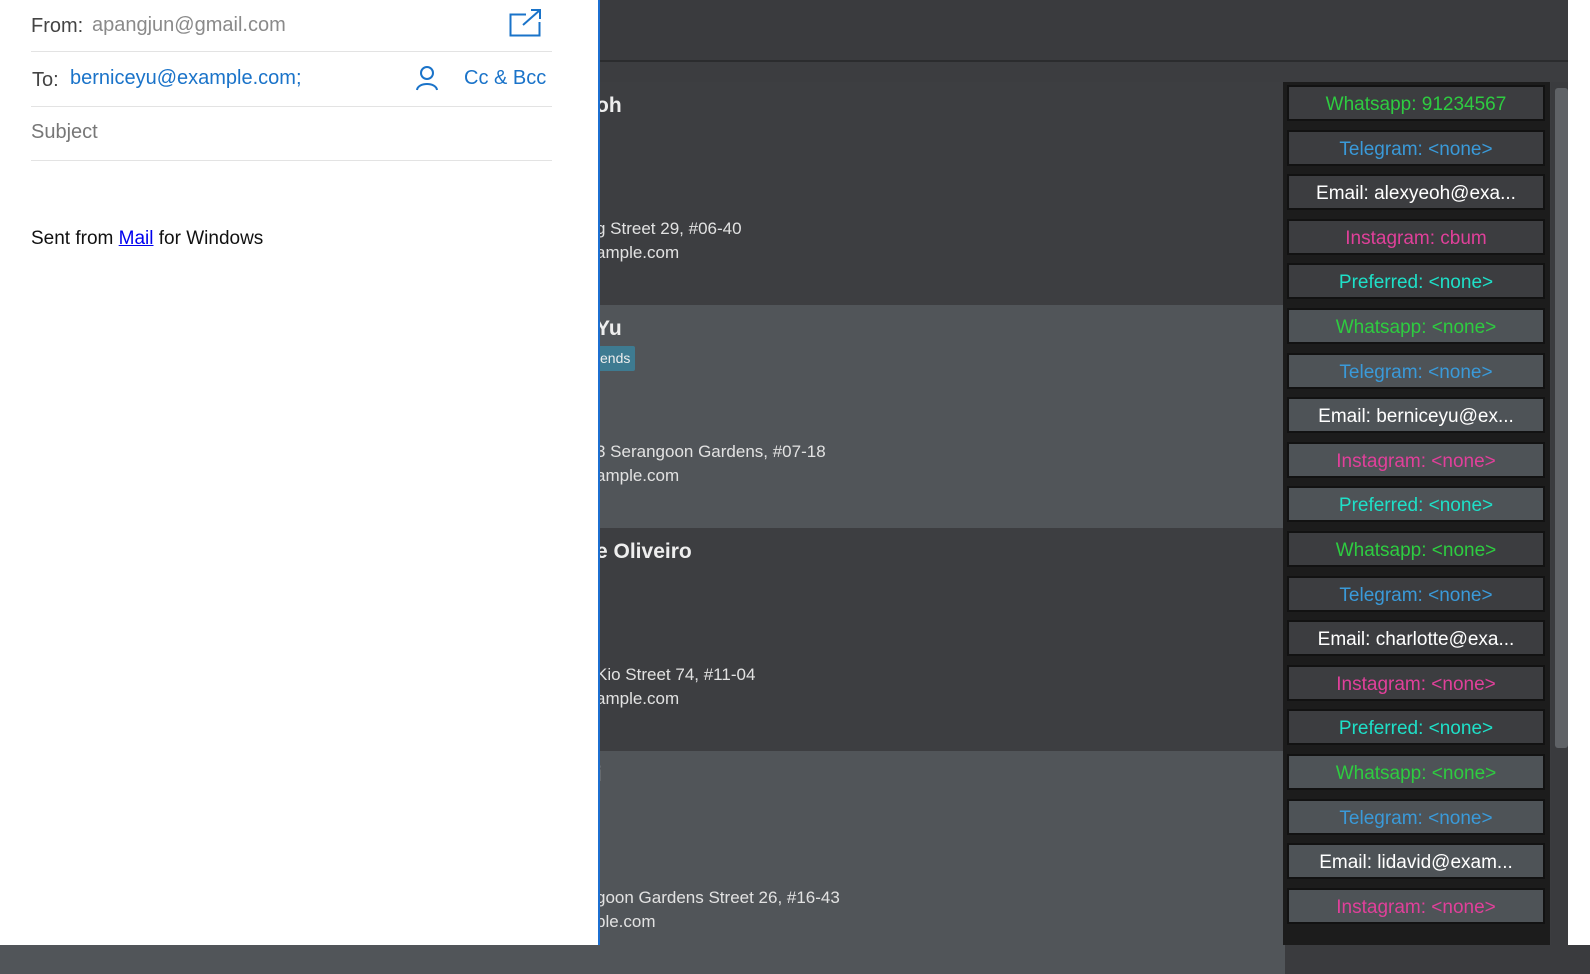  I want to click on subject-row, so click(291, 134).